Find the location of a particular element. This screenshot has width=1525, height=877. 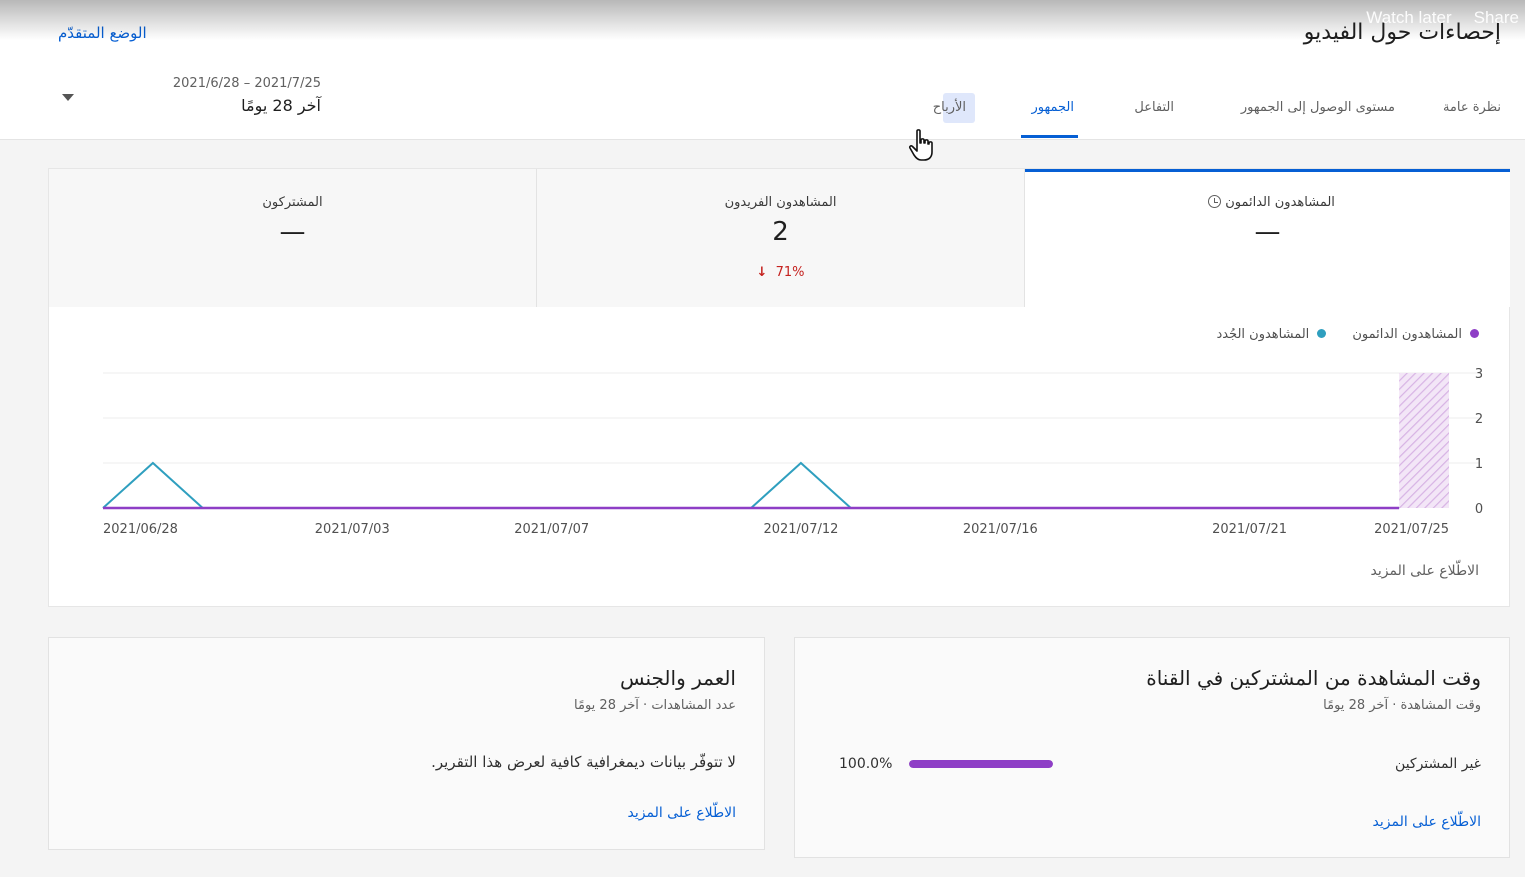

tab-audience: الجمهور is located at coordinates (1053, 107).